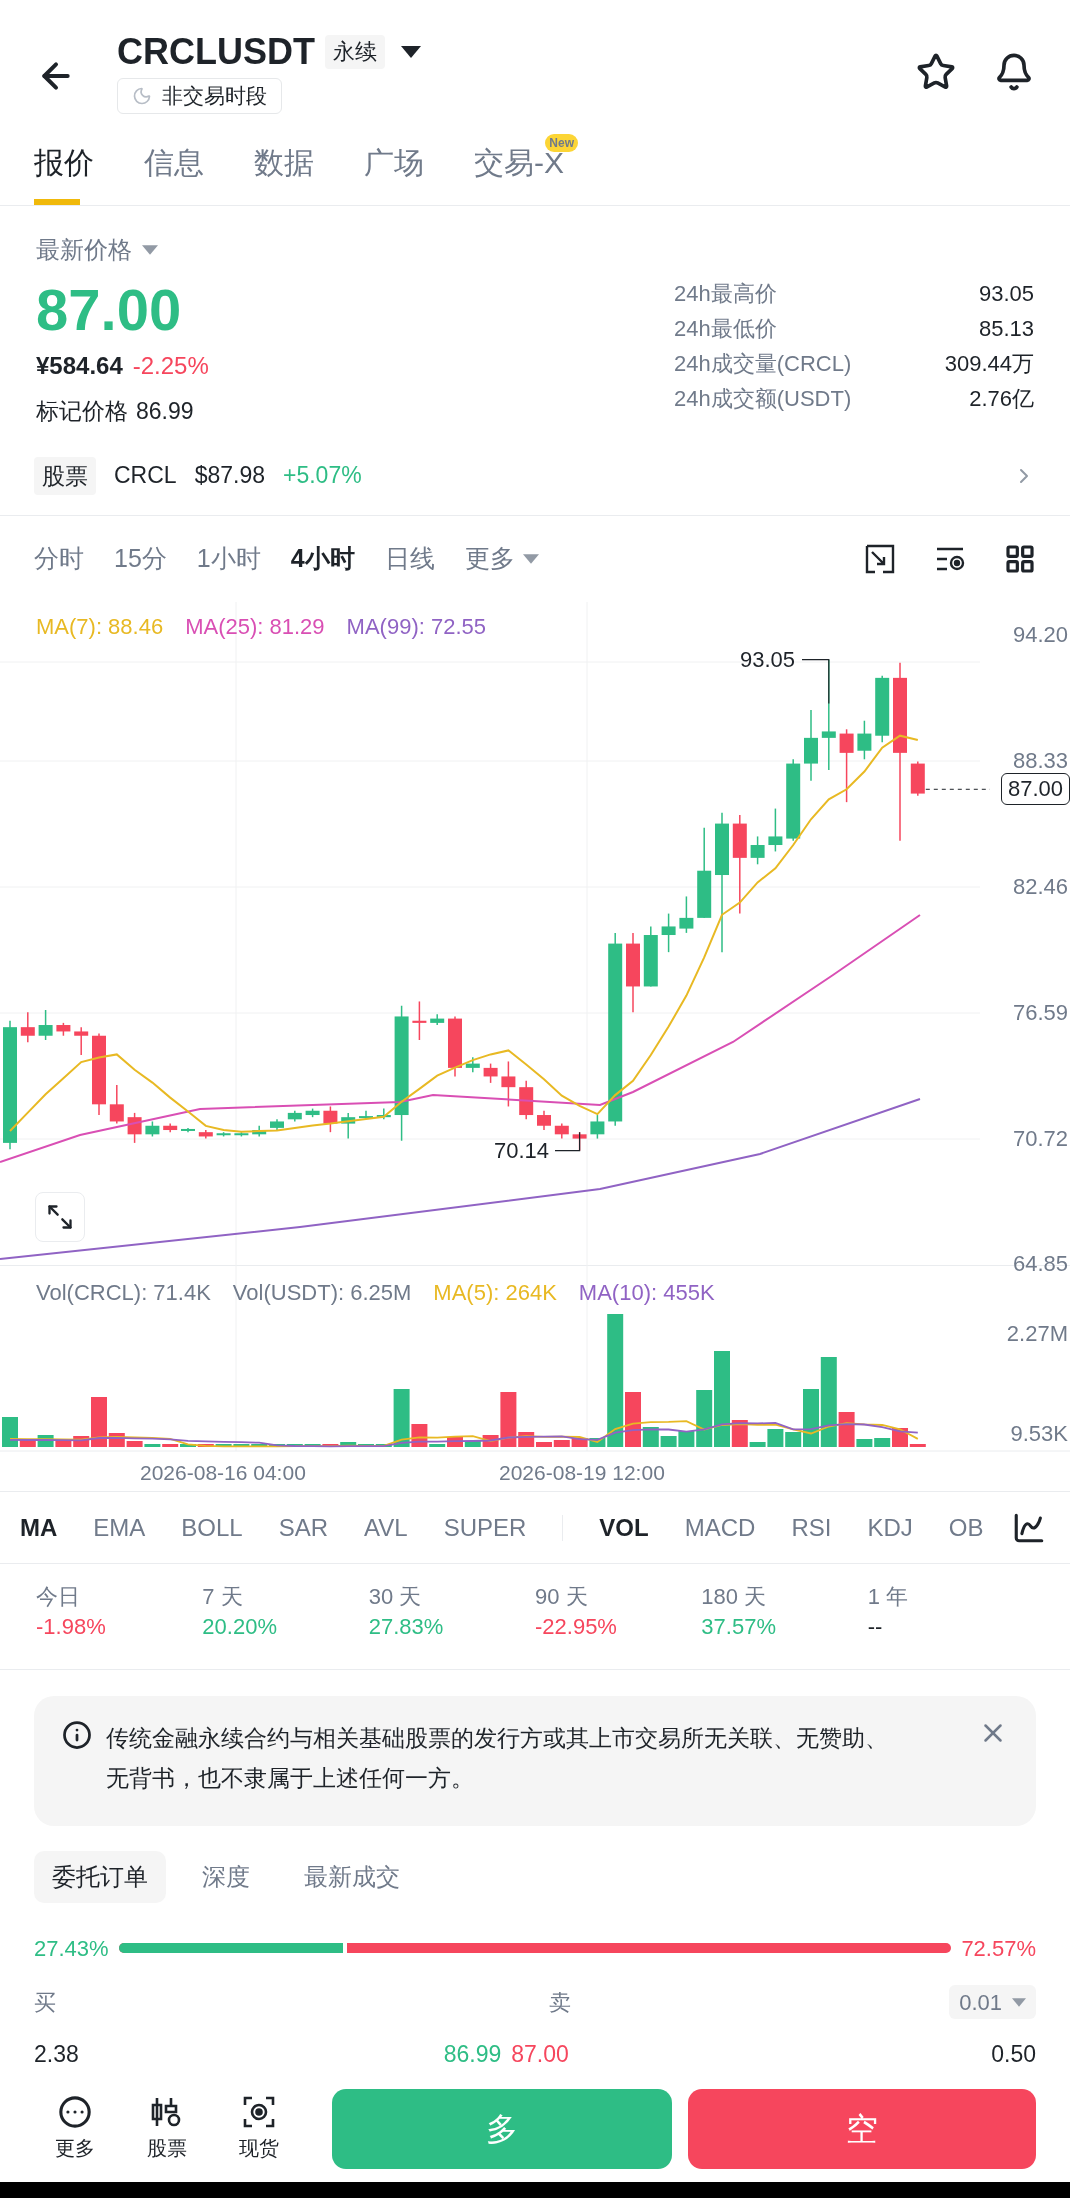 This screenshot has width=1070, height=2198. I want to click on period-change: -22.95%, so click(576, 1627).